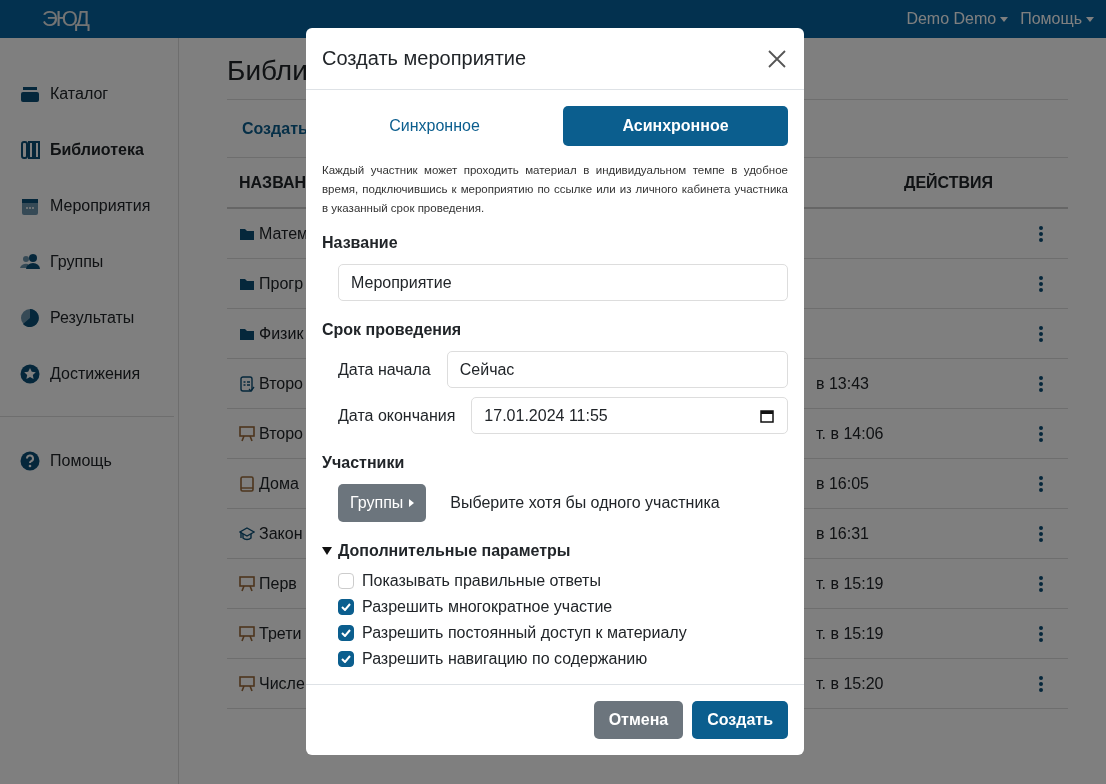 This screenshot has width=1106, height=784. What do you see at coordinates (563, 282) in the screenshot?
I see `input-field: Мероприятие` at bounding box center [563, 282].